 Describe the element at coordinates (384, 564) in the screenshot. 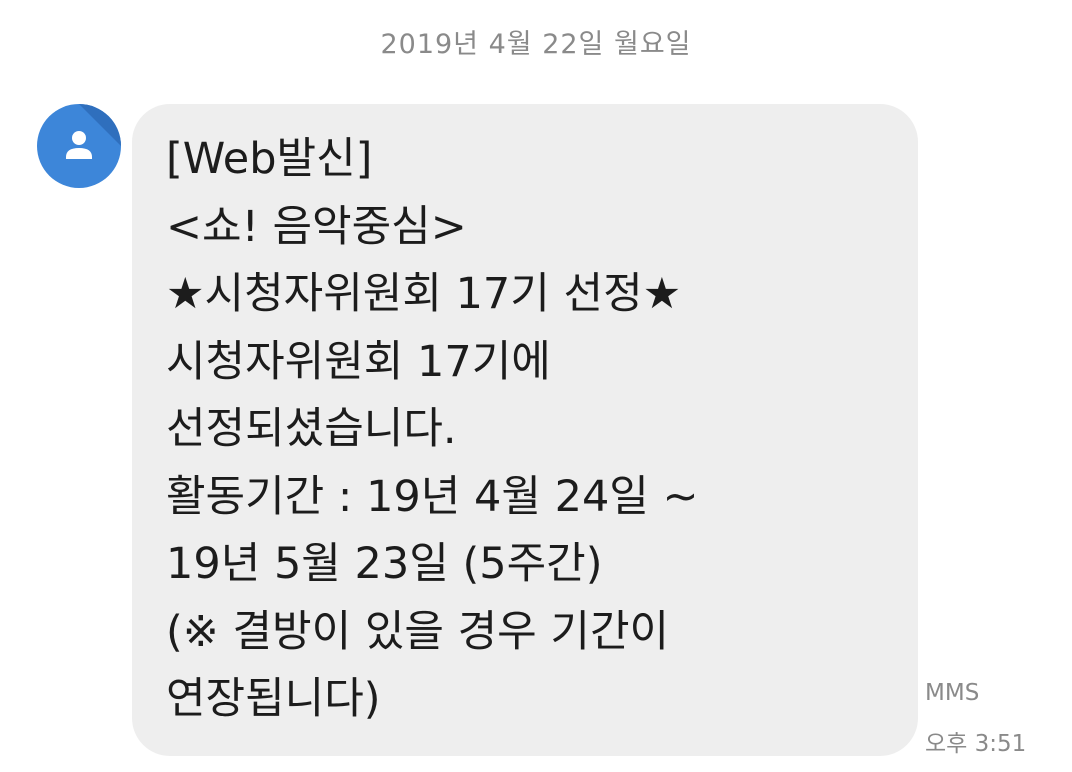

I see `message-line: 19년 5월 23일 (5주간)` at that location.